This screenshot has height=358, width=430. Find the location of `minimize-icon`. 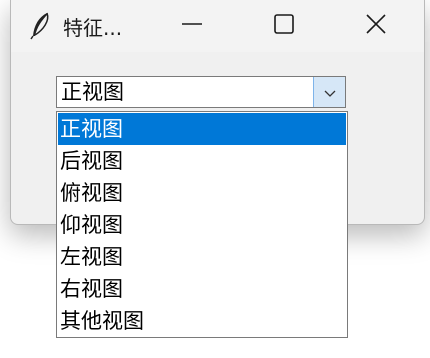

minimize-icon is located at coordinates (192, 26).